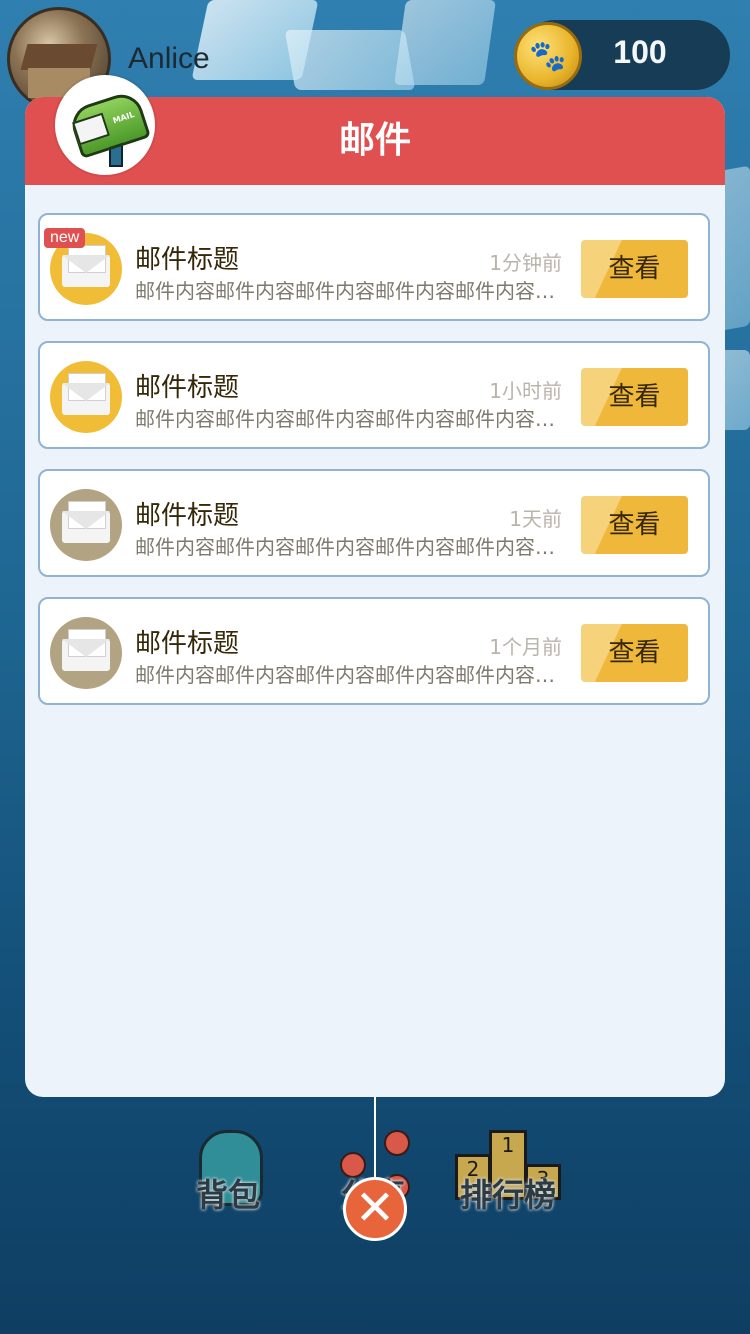 The height and width of the screenshot is (1334, 750). Describe the element at coordinates (525, 391) in the screenshot. I see `mail-time: 1小时前` at that location.